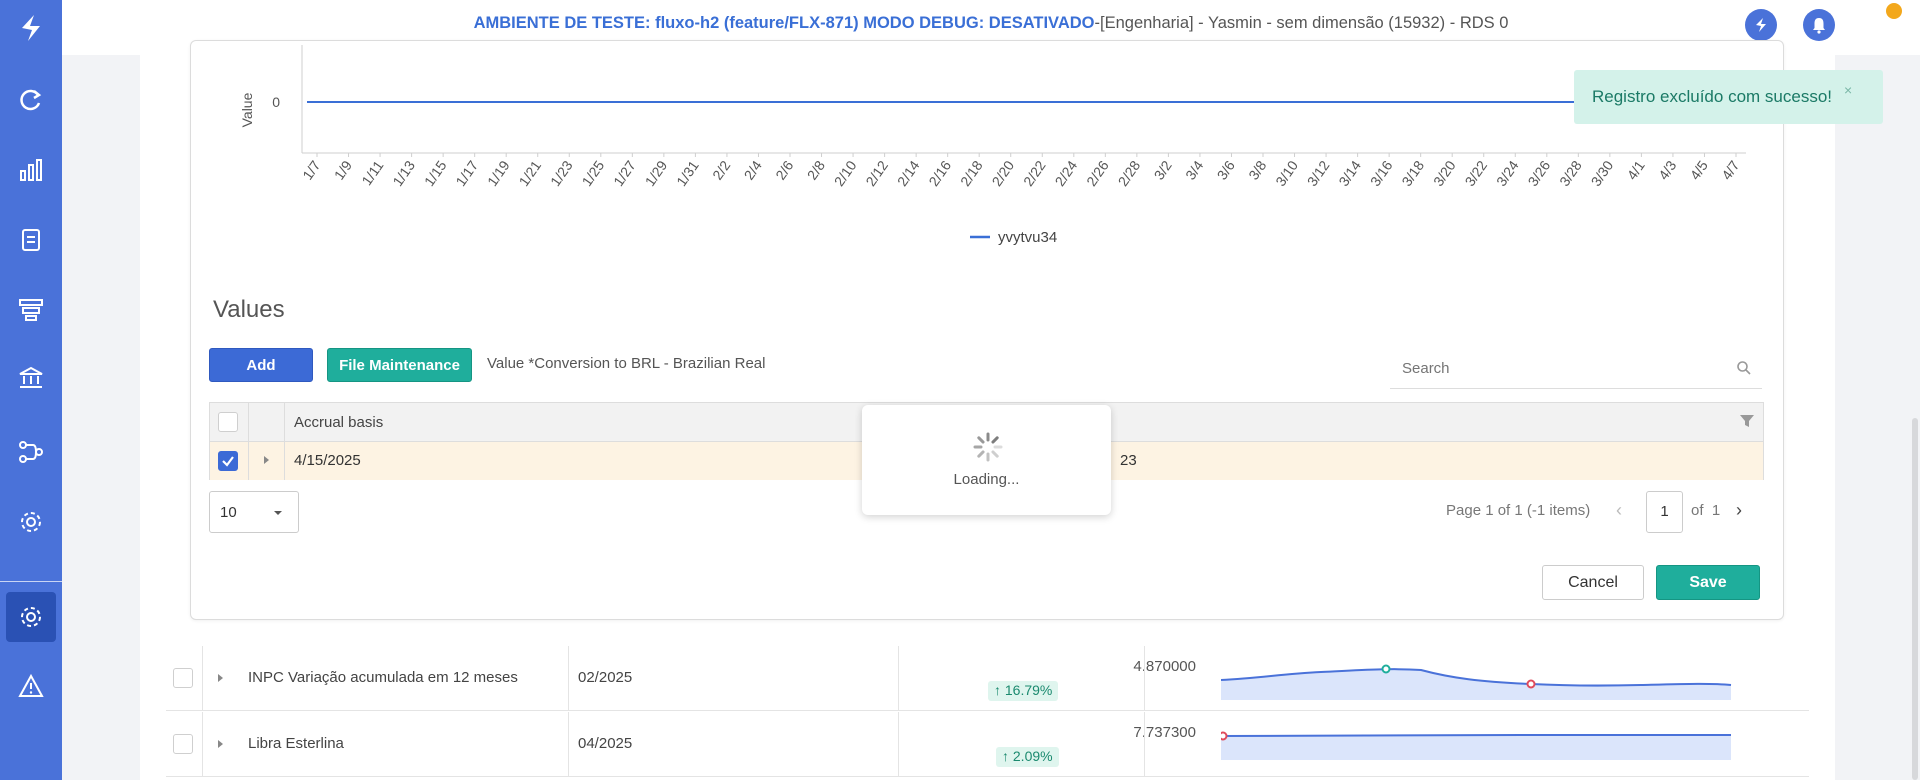  Describe the element at coordinates (1226, 169) in the screenshot. I see `x-tick-label: 3/6` at that location.